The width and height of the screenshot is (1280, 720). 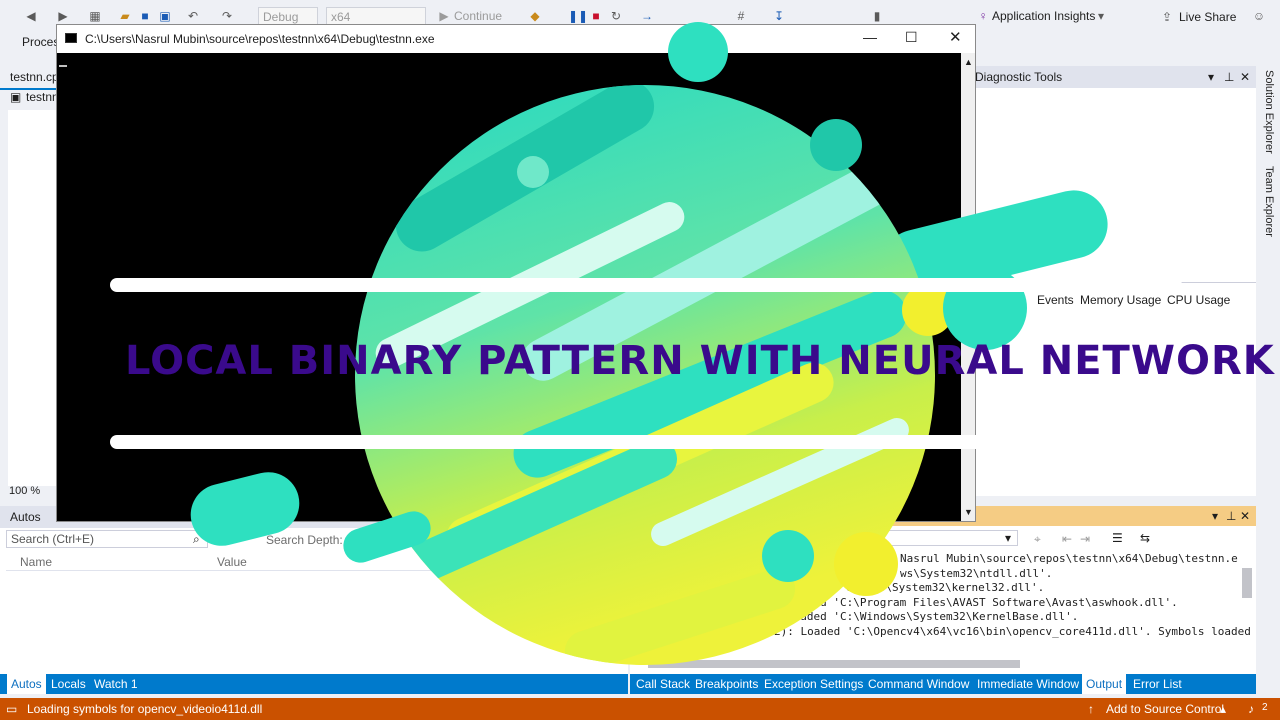 What do you see at coordinates (34, 77) in the screenshot?
I see `tab-testnn-cpp: testnn.cp` at bounding box center [34, 77].